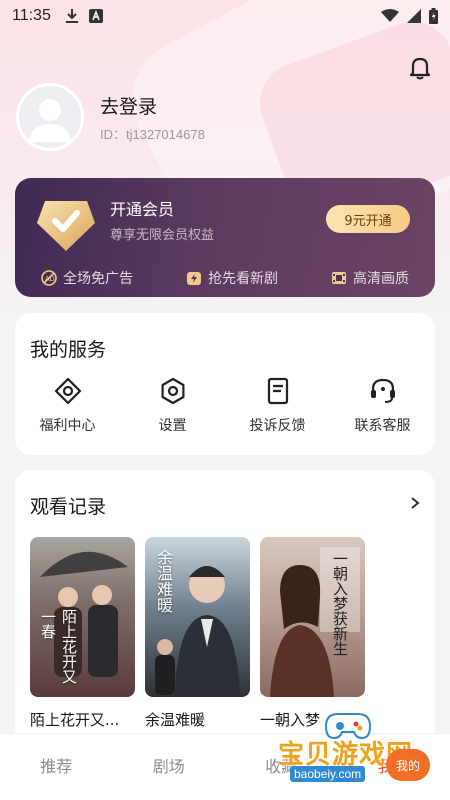 This screenshot has height=800, width=450. Describe the element at coordinates (68, 391) in the screenshot. I see `diamond-icon` at that location.